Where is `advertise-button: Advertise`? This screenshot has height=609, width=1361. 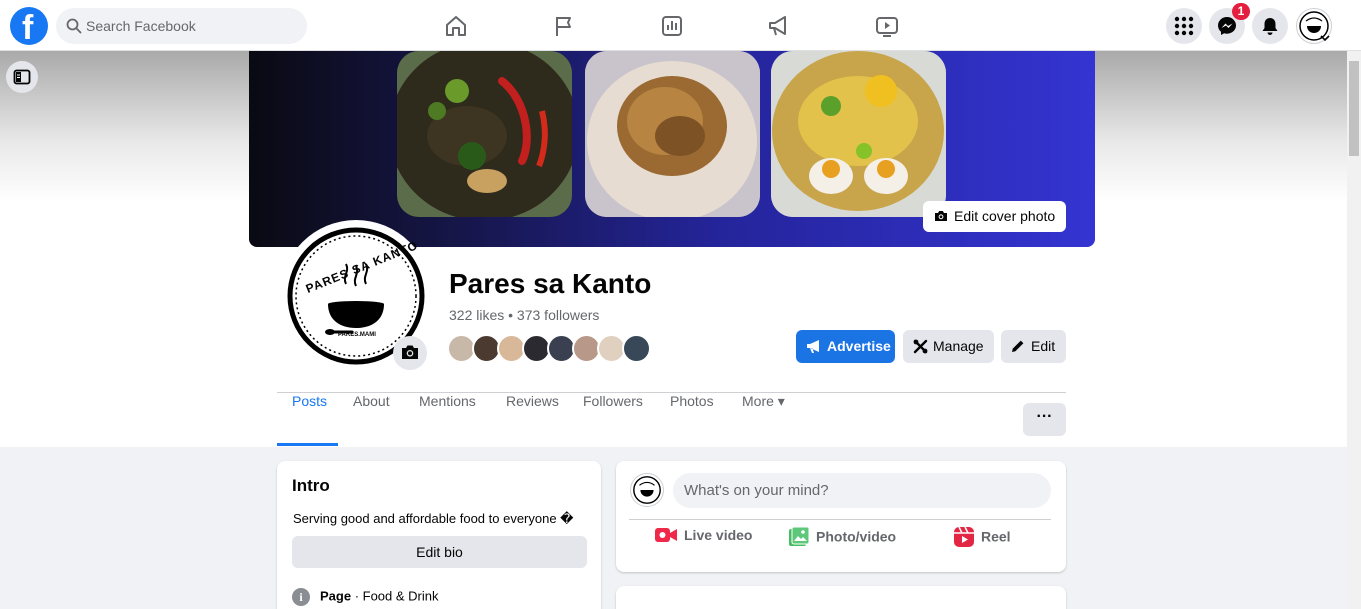
advertise-button: Advertise is located at coordinates (845, 346).